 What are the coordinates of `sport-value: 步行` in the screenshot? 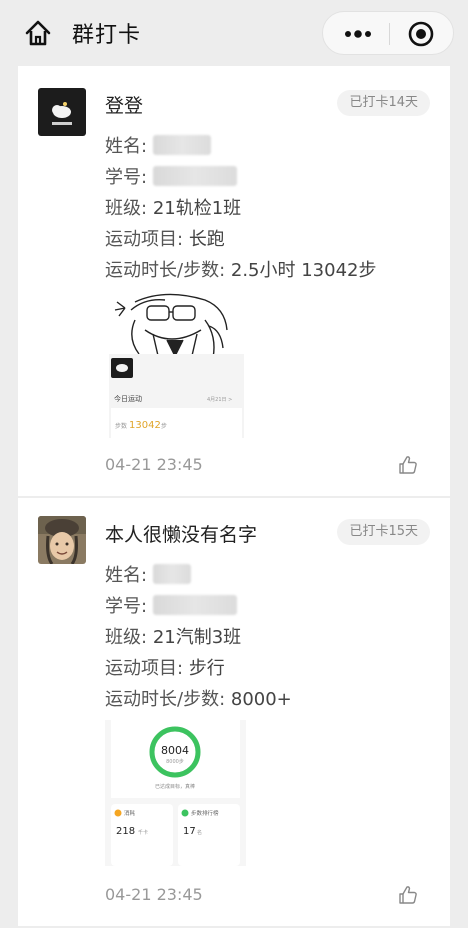 It's located at (206, 668).